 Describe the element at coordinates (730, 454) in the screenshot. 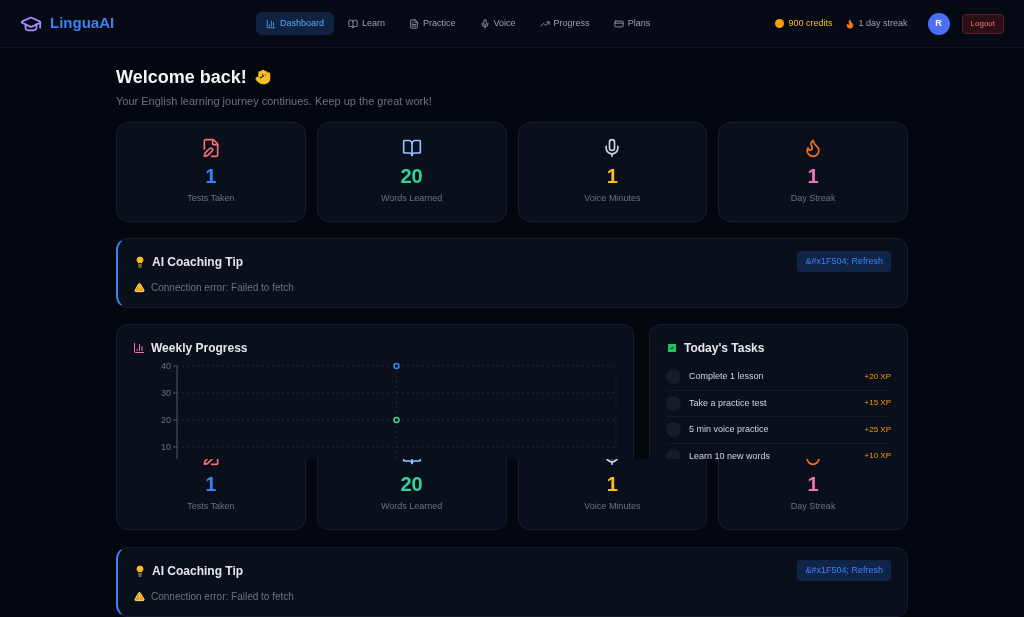

I see `task-label: Learn 10 new words` at that location.